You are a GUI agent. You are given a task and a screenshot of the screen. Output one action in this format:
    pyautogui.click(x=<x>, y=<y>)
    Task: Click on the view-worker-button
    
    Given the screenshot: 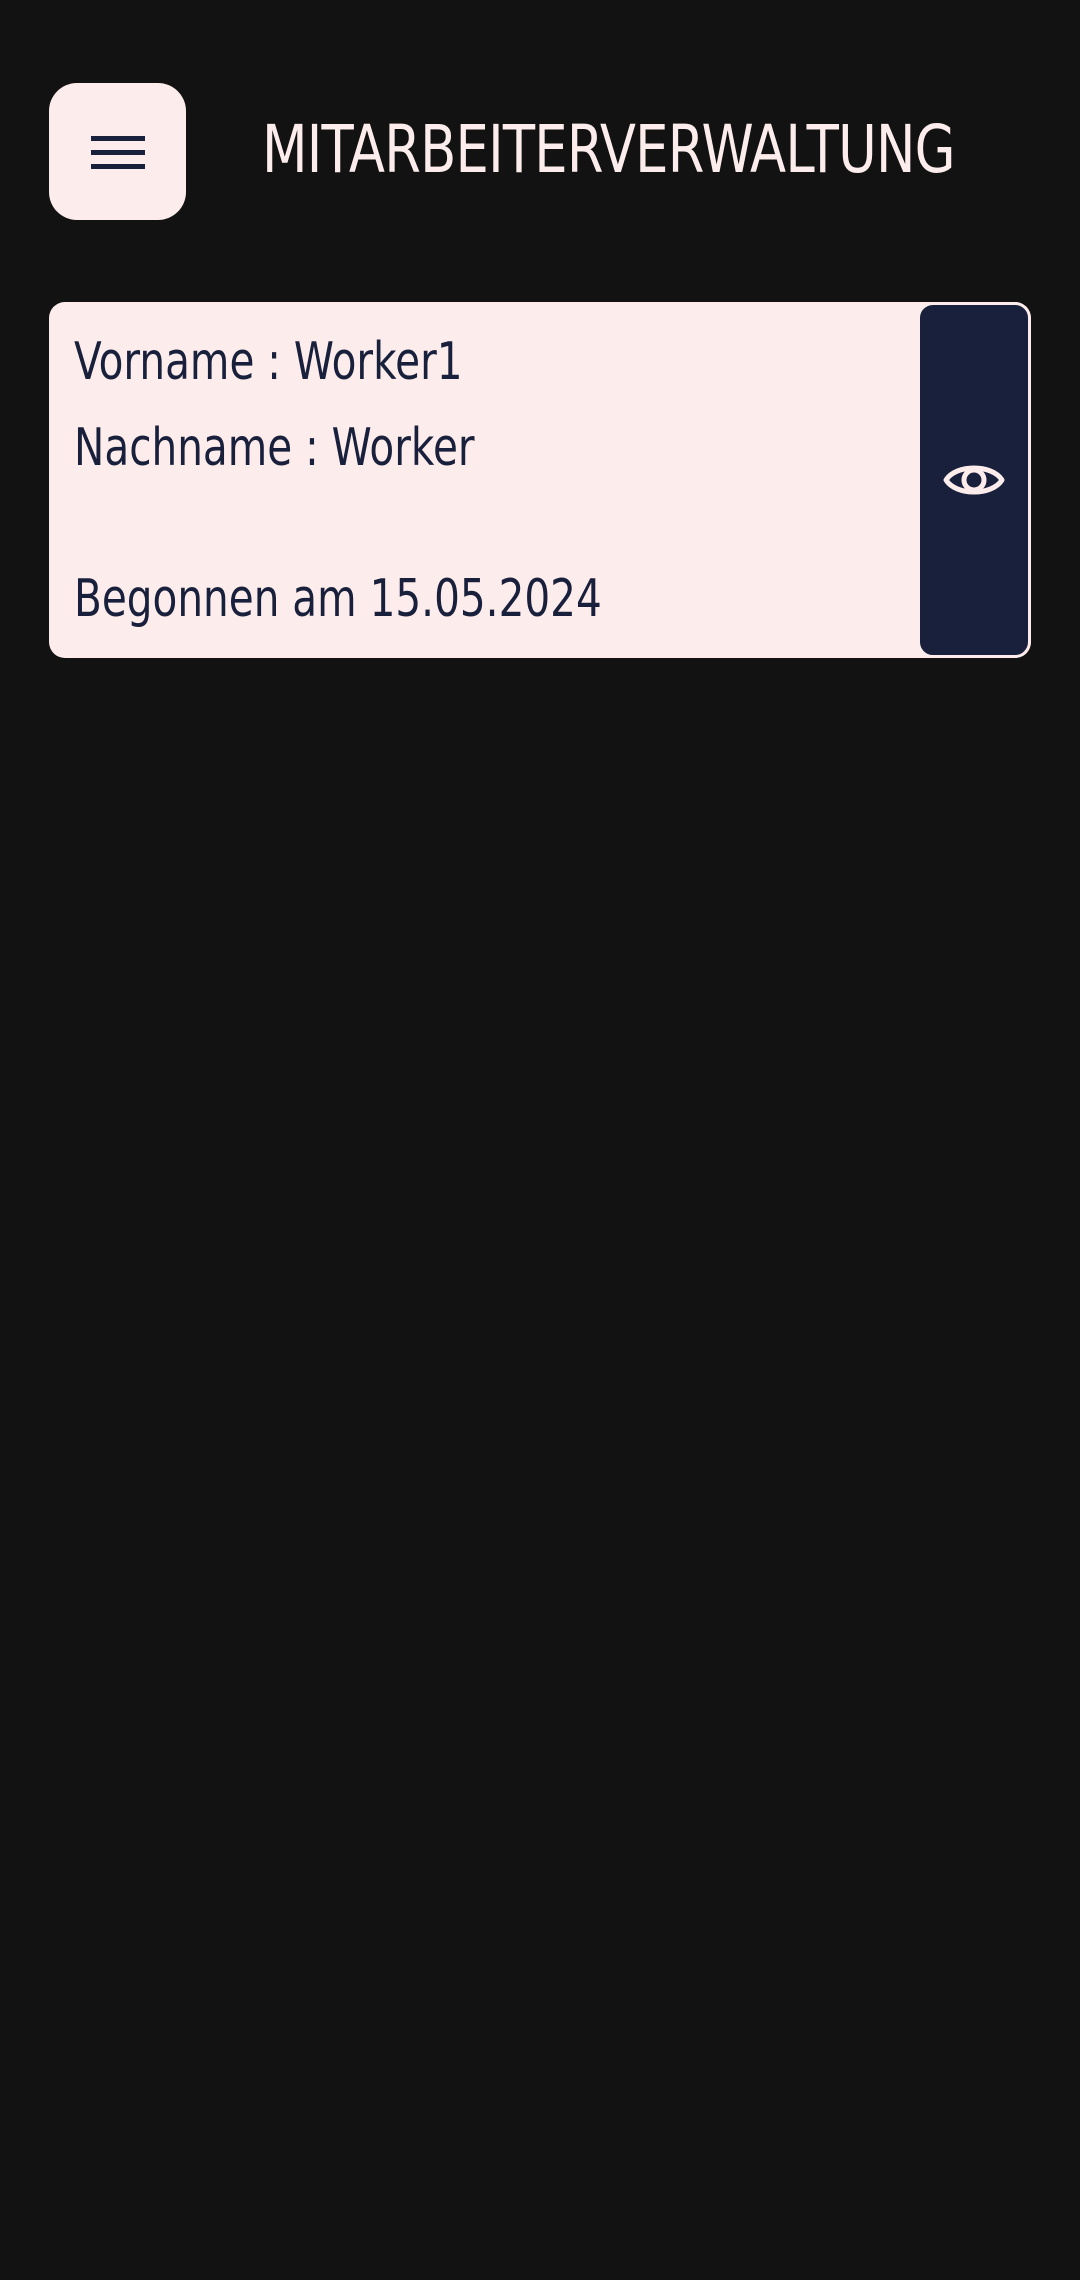 What is the action you would take?
    pyautogui.click(x=974, y=480)
    